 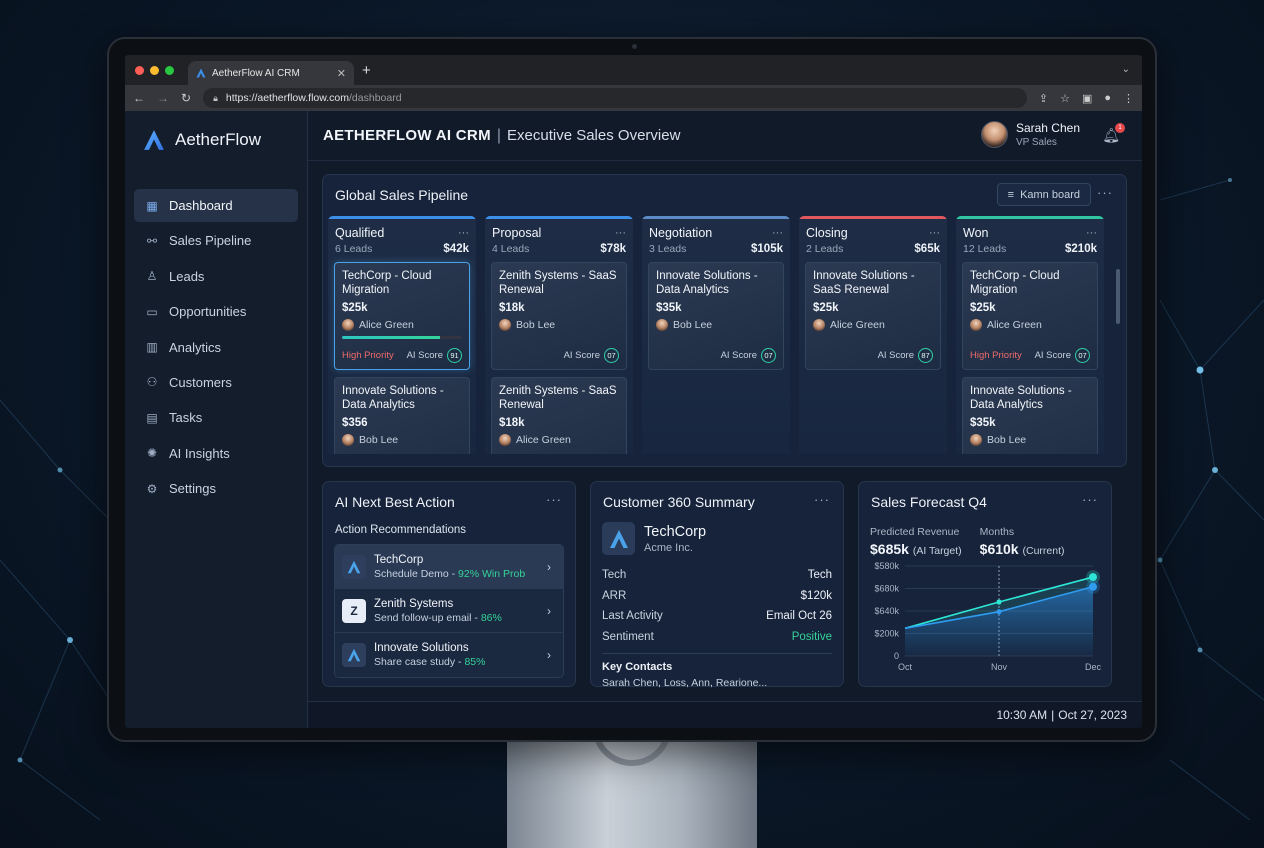 What do you see at coordinates (1011, 194) in the screenshot?
I see `filter-icon: ≡` at bounding box center [1011, 194].